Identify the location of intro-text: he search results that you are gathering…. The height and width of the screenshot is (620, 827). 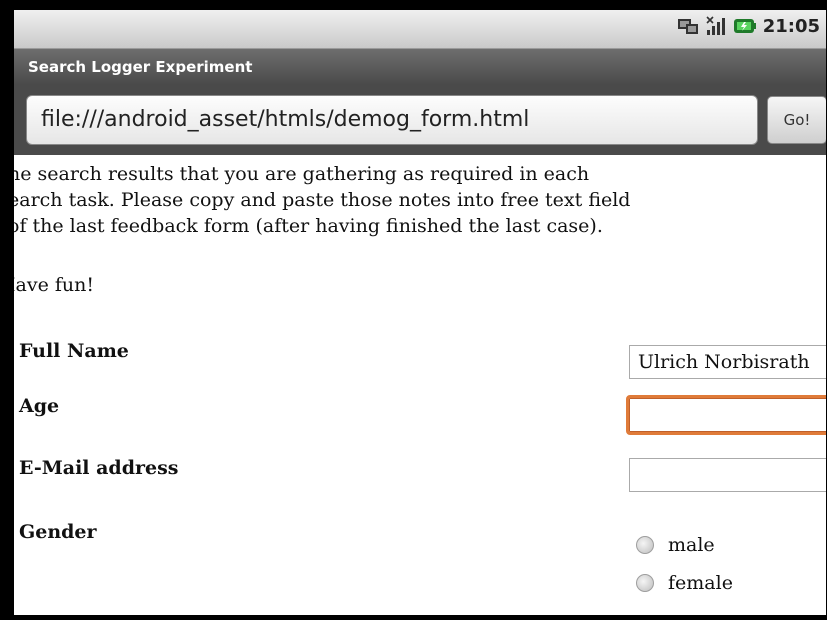
(420, 200).